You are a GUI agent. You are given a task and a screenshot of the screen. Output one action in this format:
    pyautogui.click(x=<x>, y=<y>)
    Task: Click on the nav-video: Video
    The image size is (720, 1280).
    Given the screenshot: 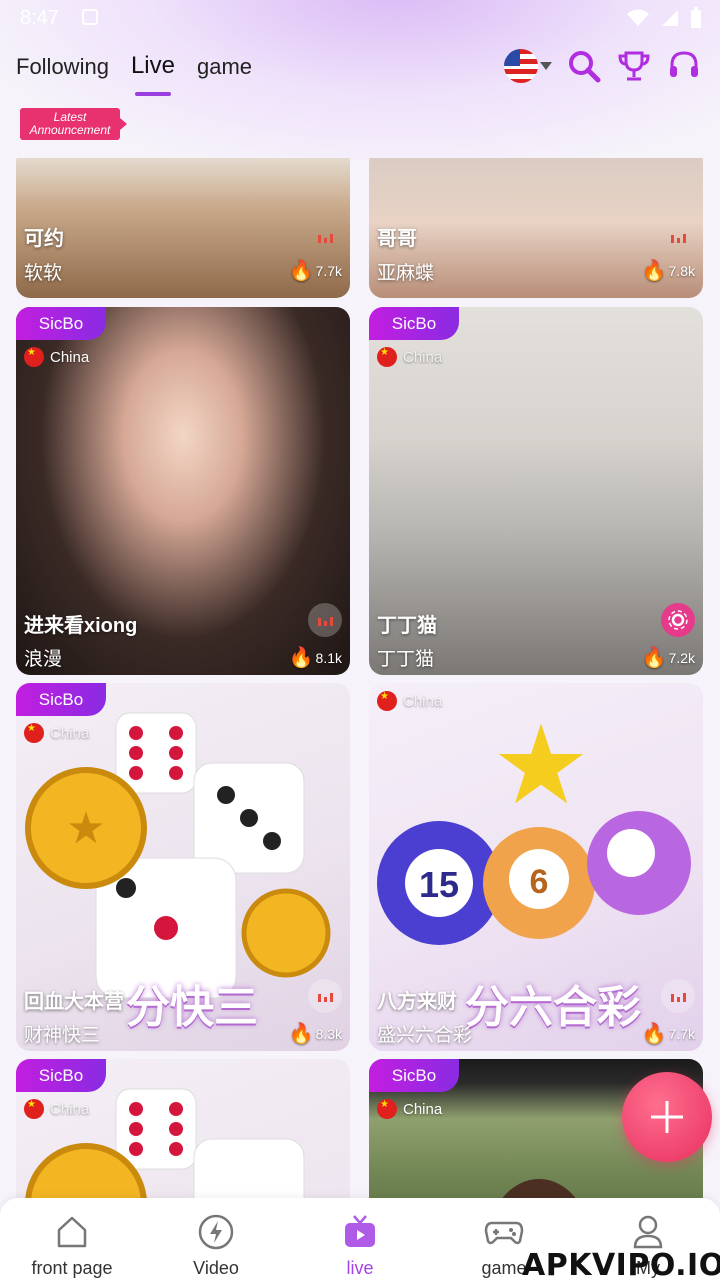 What is the action you would take?
    pyautogui.click(x=216, y=1245)
    